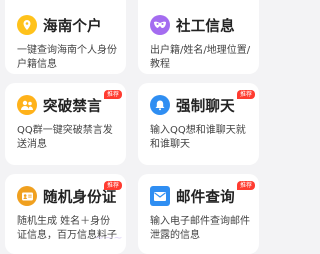 This screenshot has width=320, height=254. Describe the element at coordinates (160, 196) in the screenshot. I see `mail-icon` at that location.